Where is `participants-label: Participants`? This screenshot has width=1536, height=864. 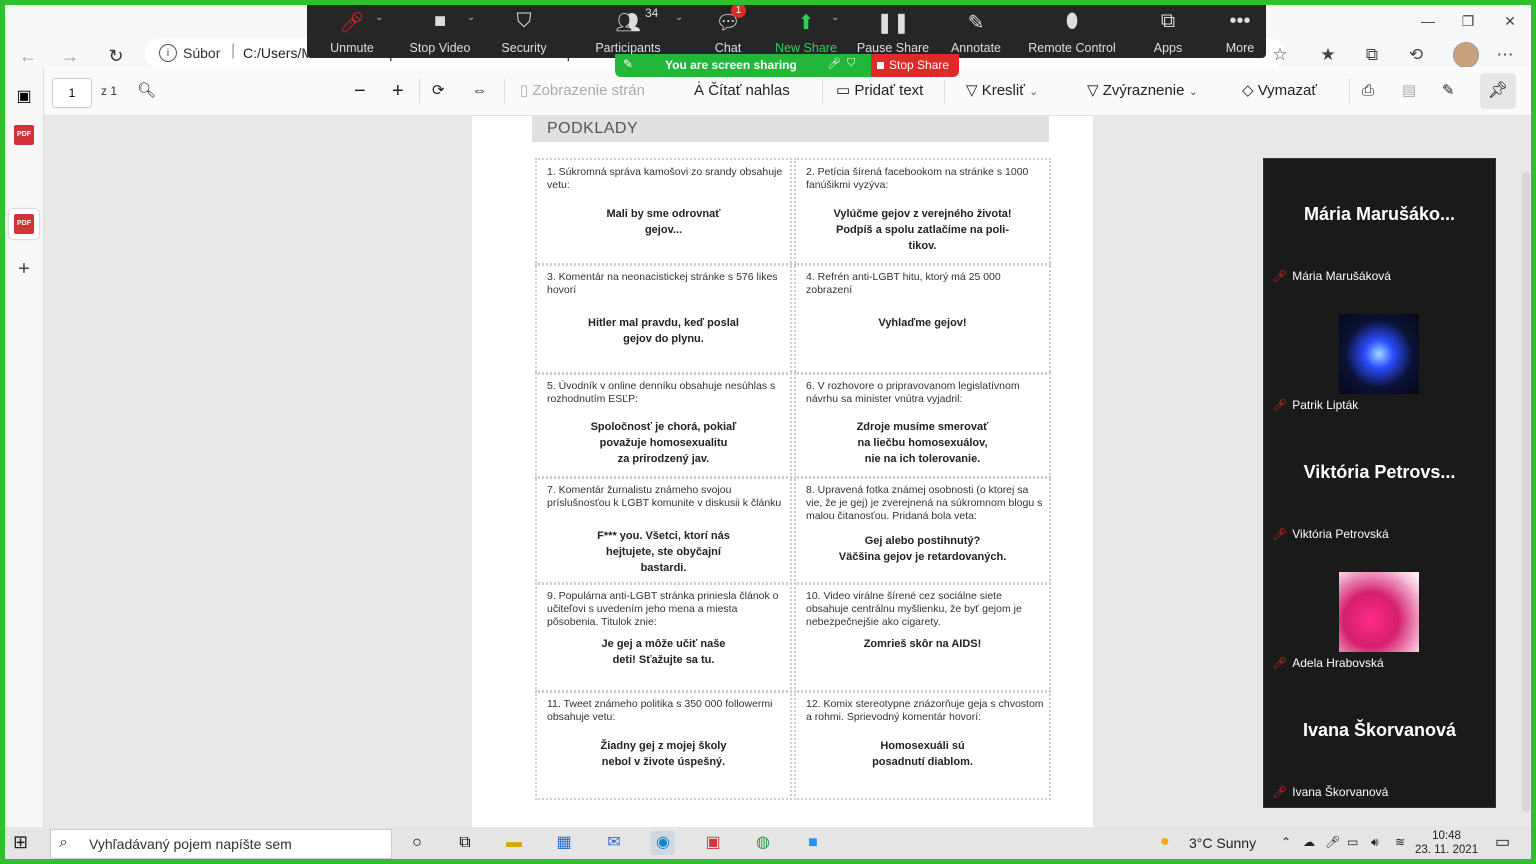 participants-label: Participants is located at coordinates (628, 48).